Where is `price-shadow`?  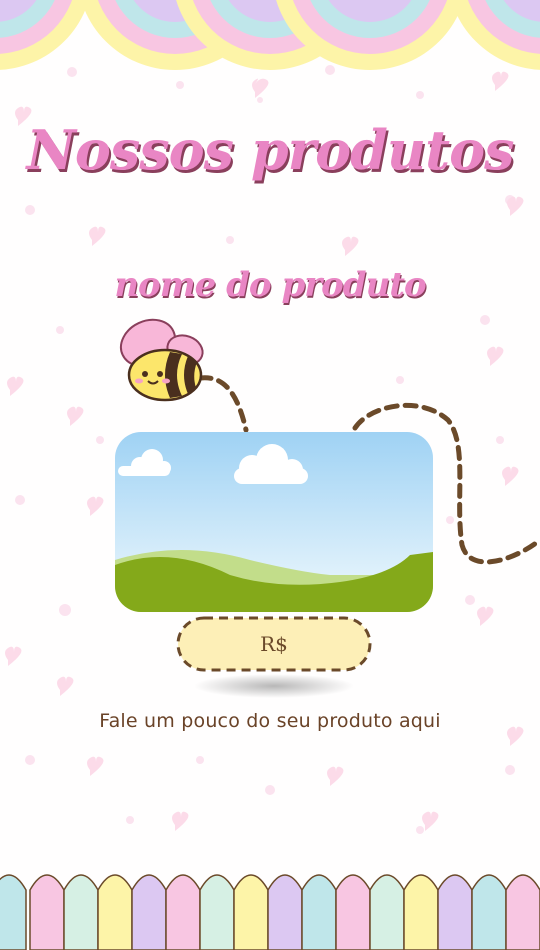 price-shadow is located at coordinates (274, 686).